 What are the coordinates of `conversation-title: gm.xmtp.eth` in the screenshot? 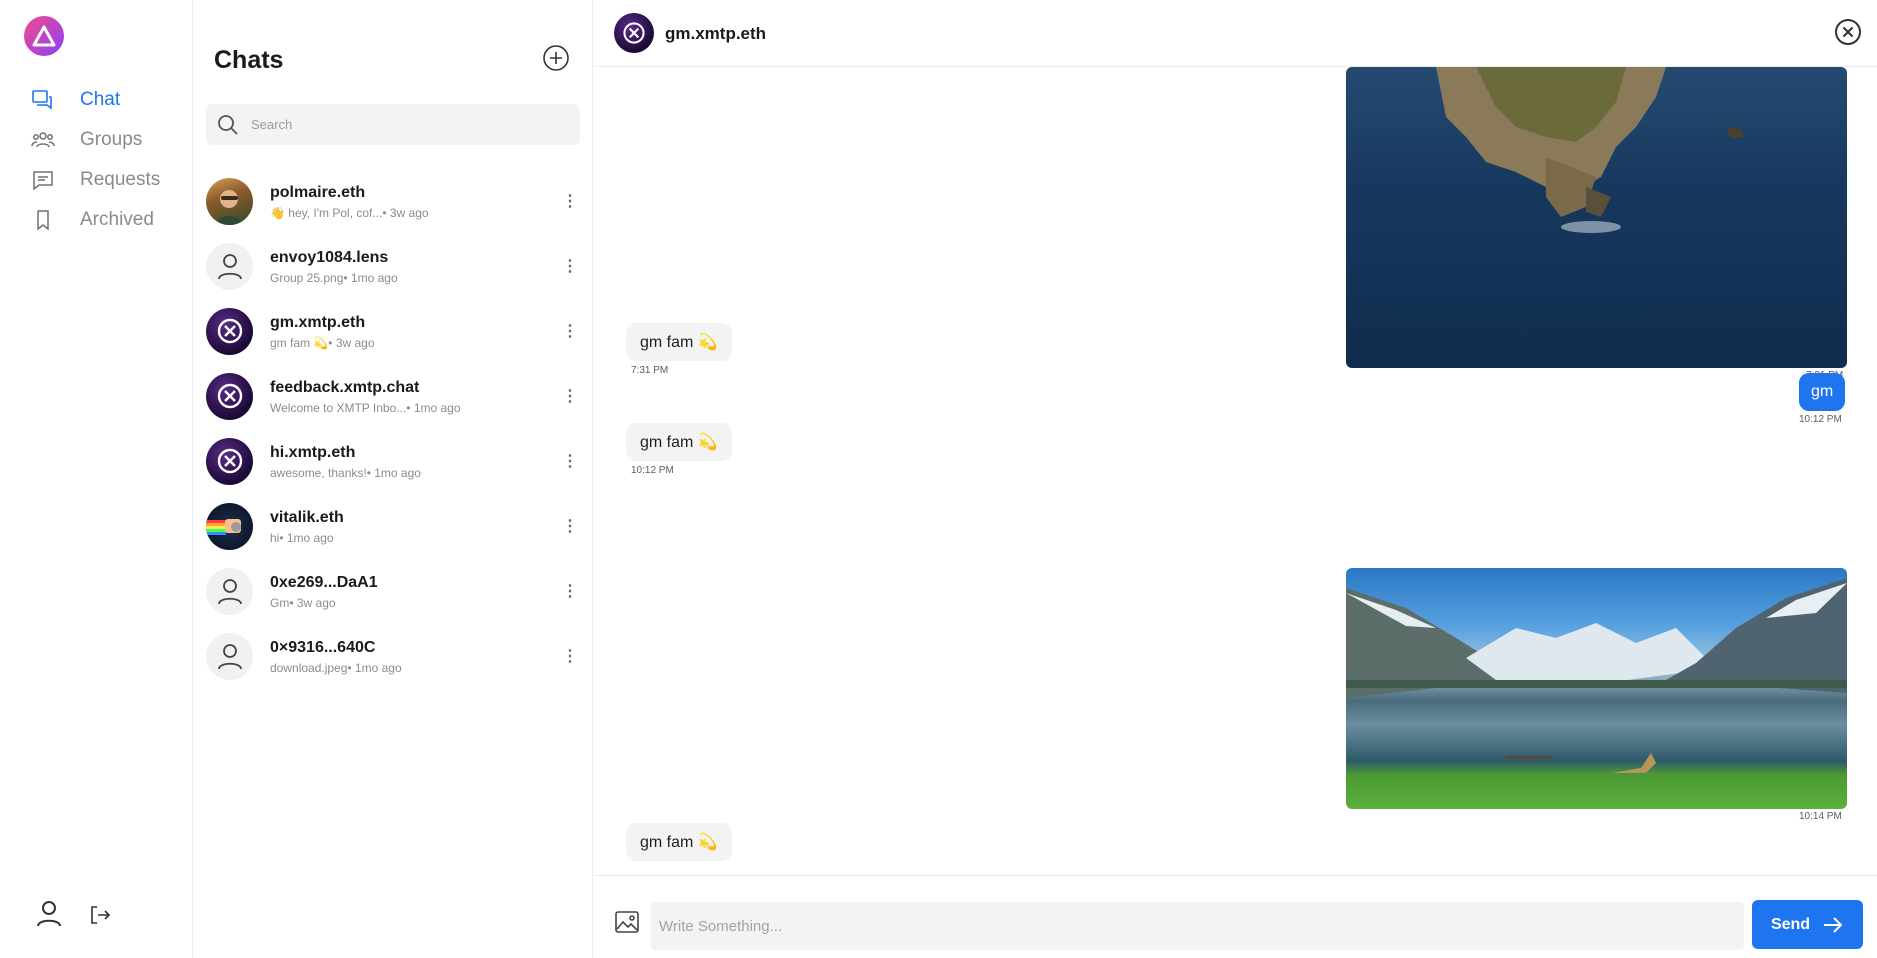 It's located at (716, 33).